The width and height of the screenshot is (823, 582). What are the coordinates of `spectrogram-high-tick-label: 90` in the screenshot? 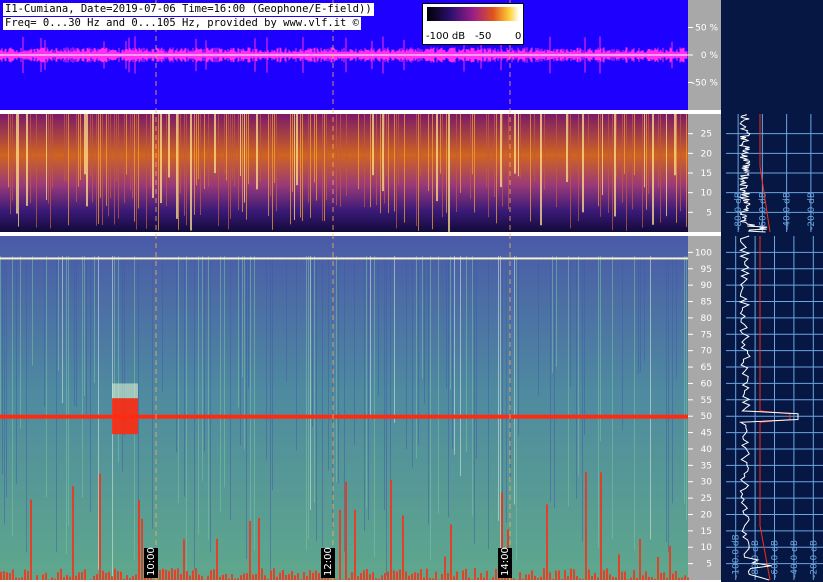 It's located at (707, 286).